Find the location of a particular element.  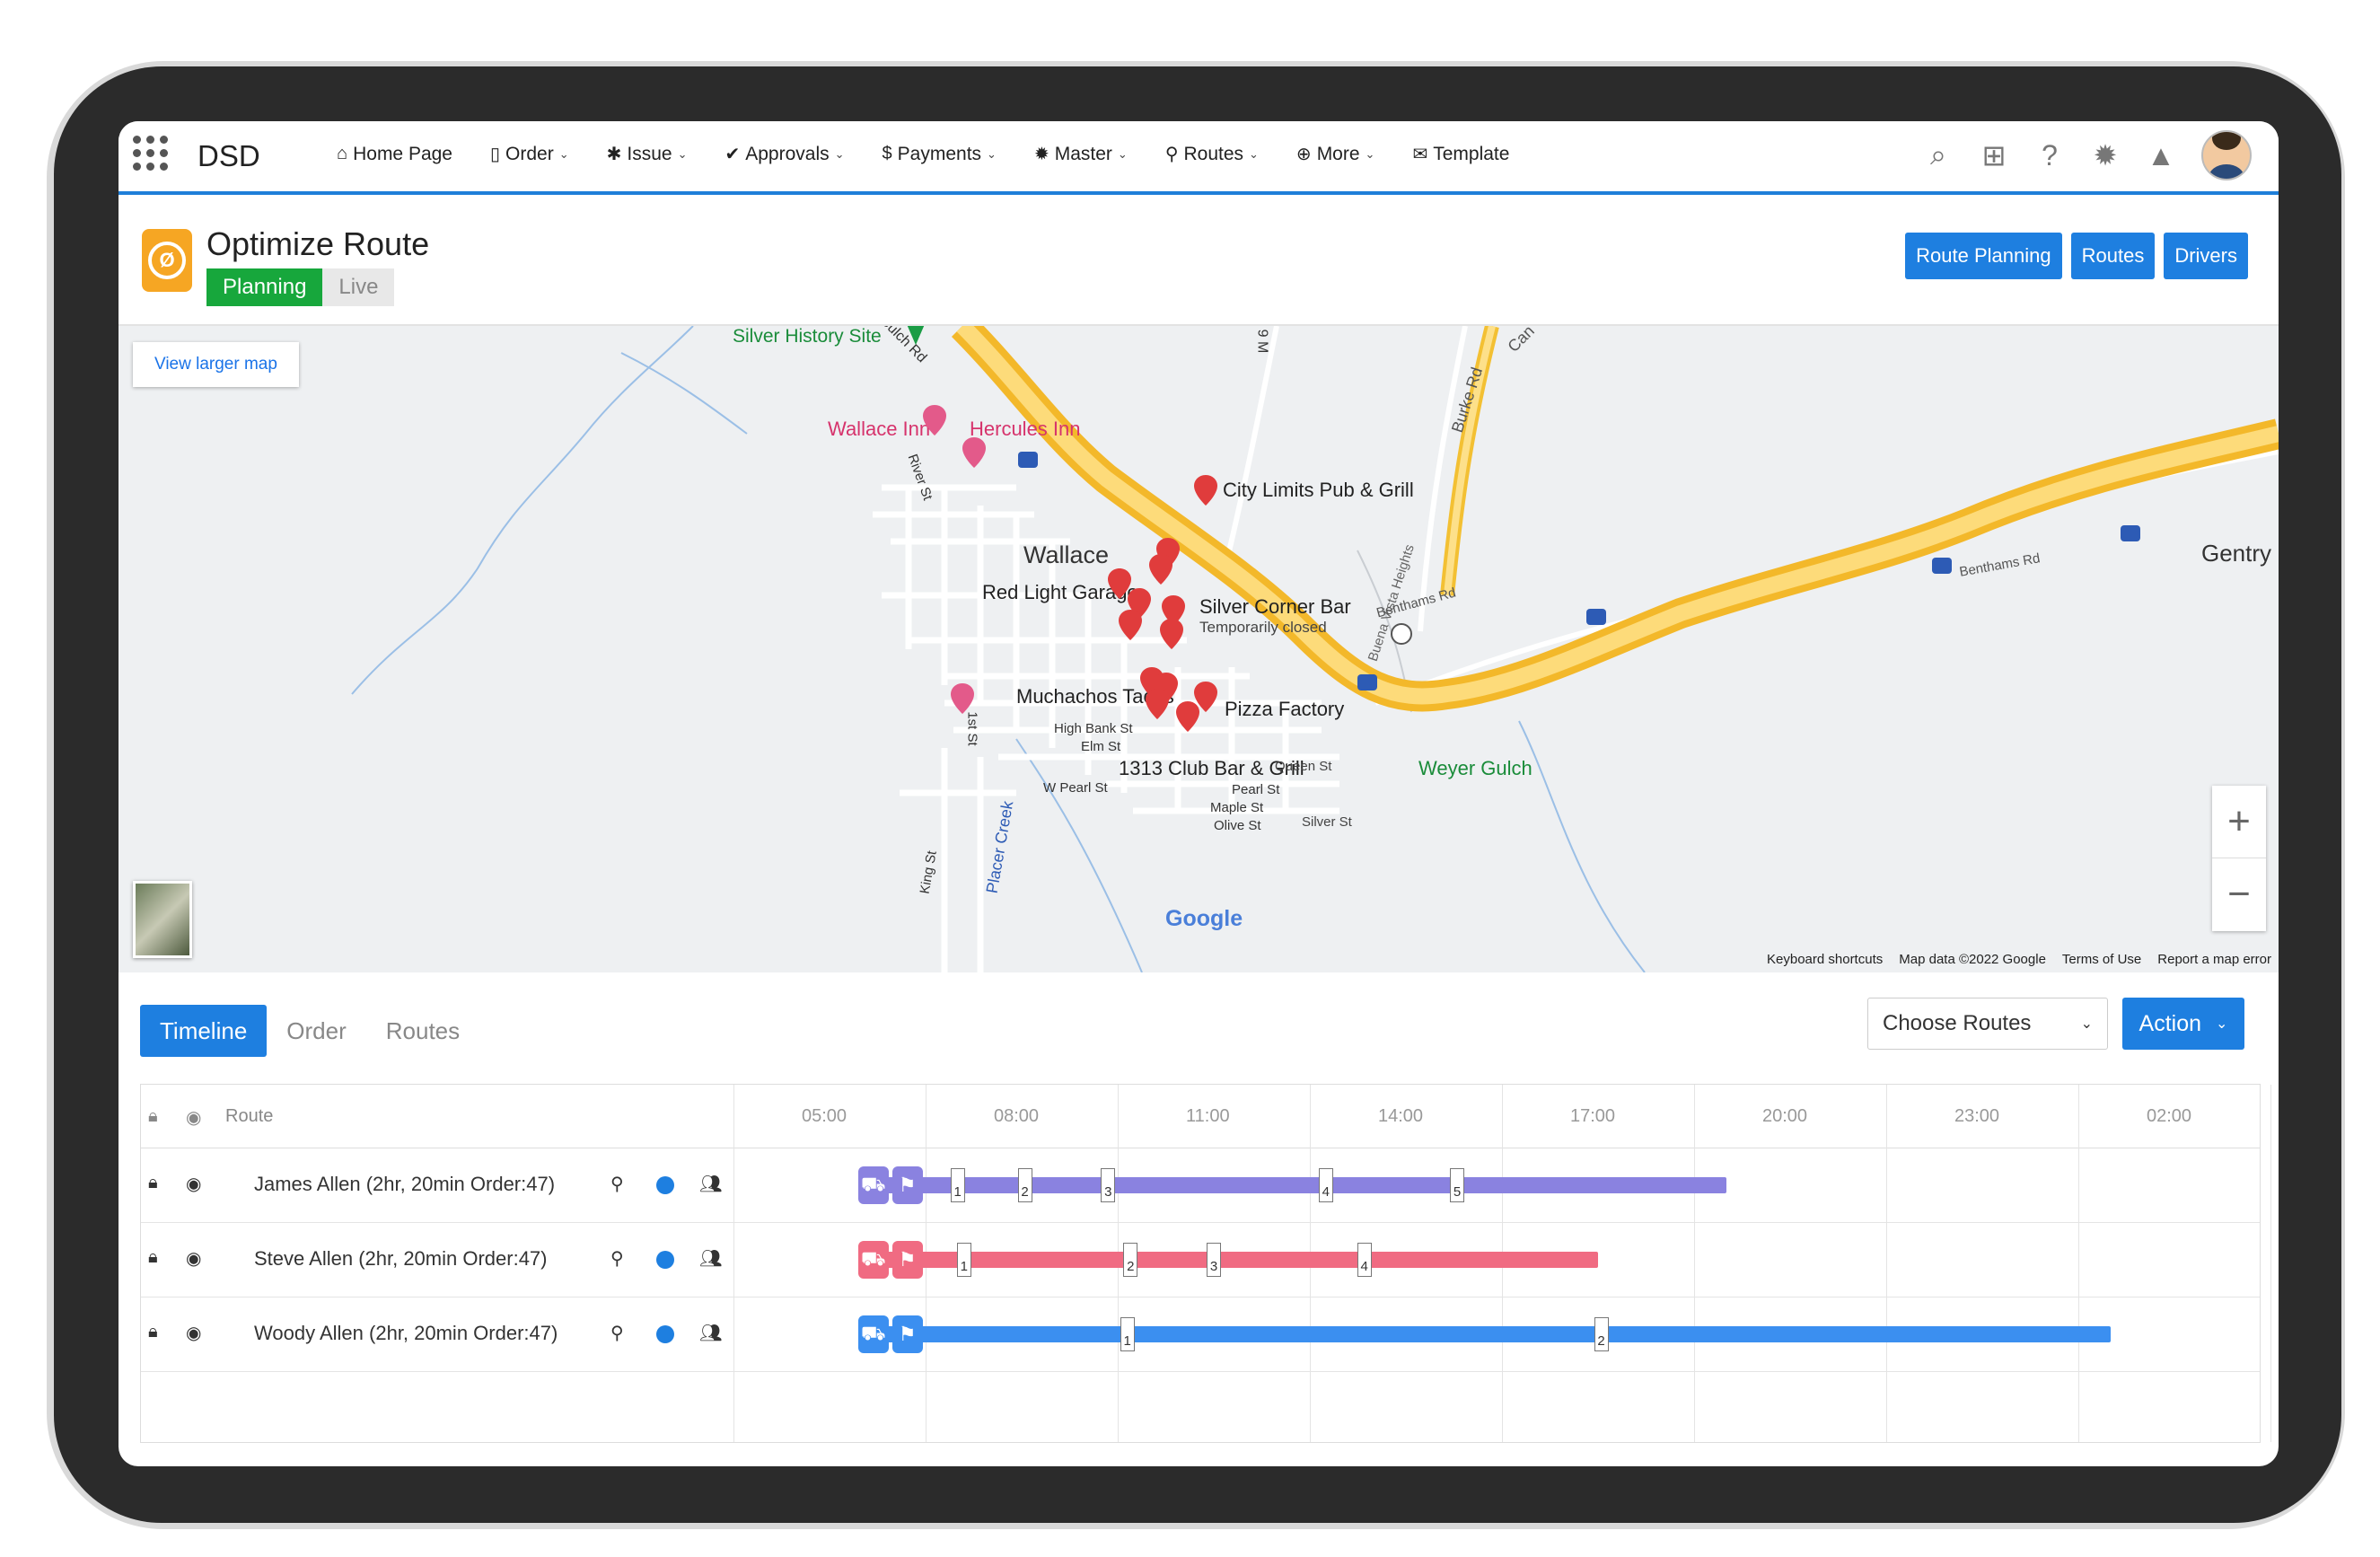

planning-toggle: Planning is located at coordinates (264, 287).